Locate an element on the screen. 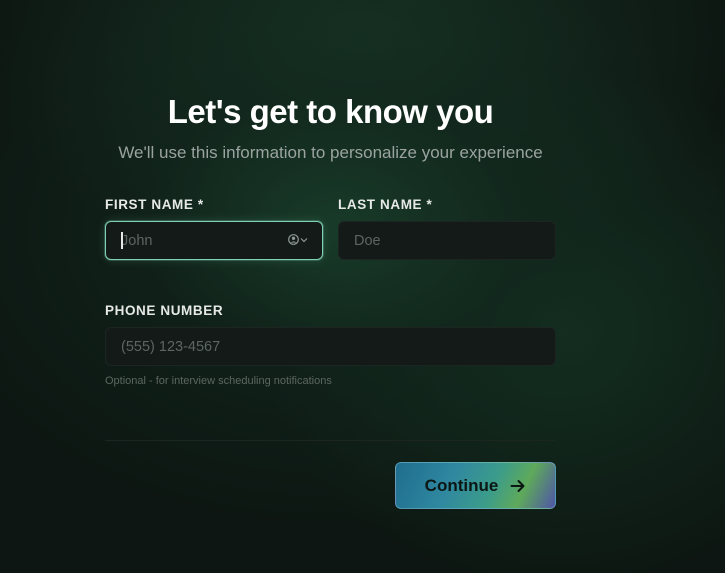  continue-button: Continue is located at coordinates (475, 485).